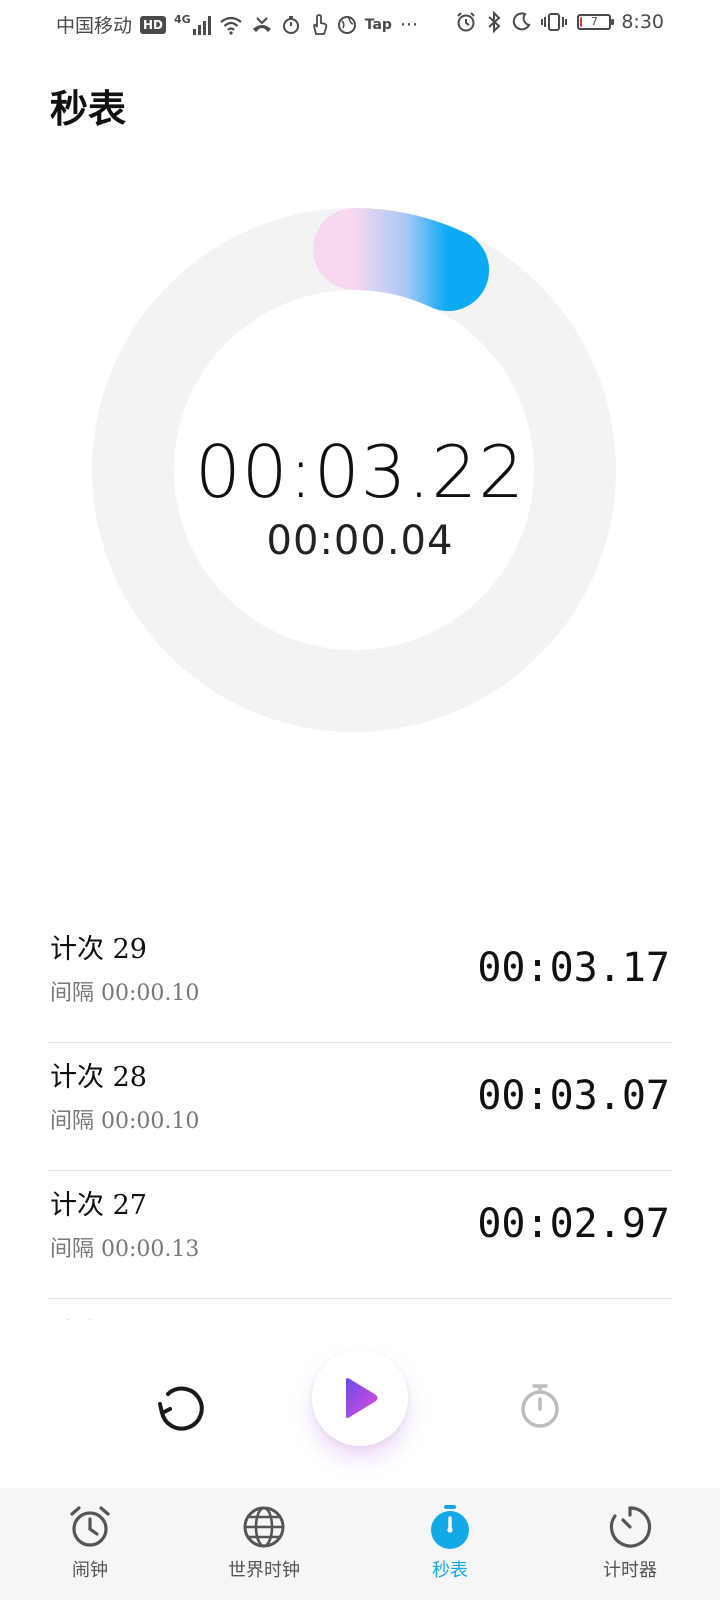  I want to click on status-left: 中国移动 HD 4G Tap ···, so click(237, 24).